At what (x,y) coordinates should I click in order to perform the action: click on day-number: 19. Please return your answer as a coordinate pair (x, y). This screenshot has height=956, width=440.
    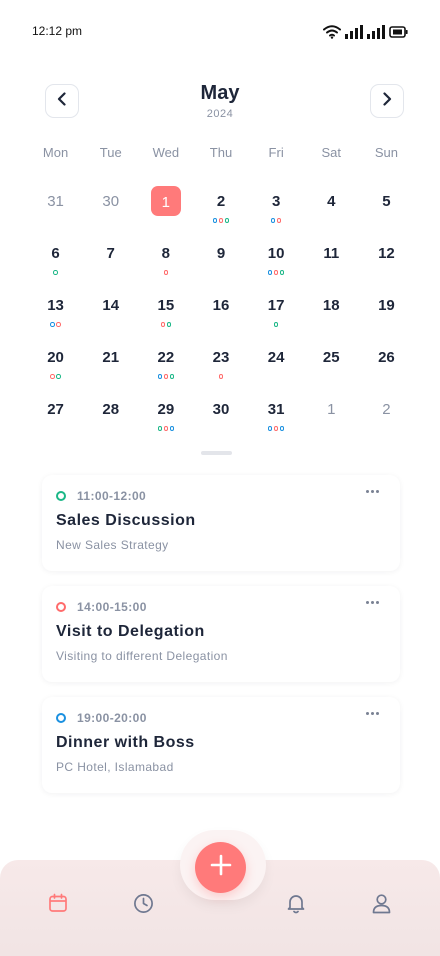
    Looking at the image, I should click on (386, 305).